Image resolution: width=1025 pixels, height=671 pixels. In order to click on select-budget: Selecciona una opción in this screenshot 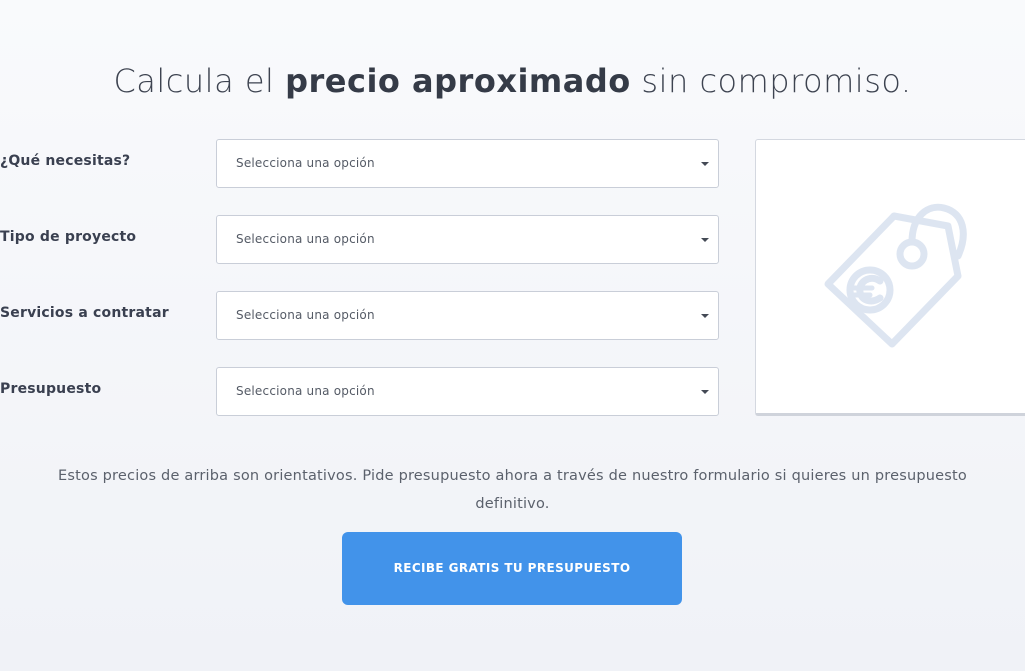, I will do `click(467, 391)`.